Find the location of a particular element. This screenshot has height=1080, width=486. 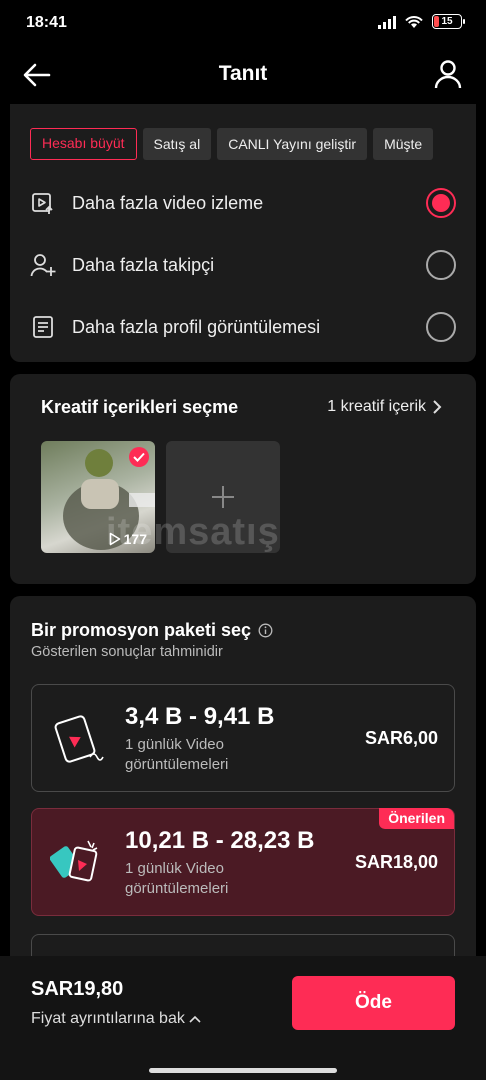

package-price: SAR18,00 is located at coordinates (396, 862).